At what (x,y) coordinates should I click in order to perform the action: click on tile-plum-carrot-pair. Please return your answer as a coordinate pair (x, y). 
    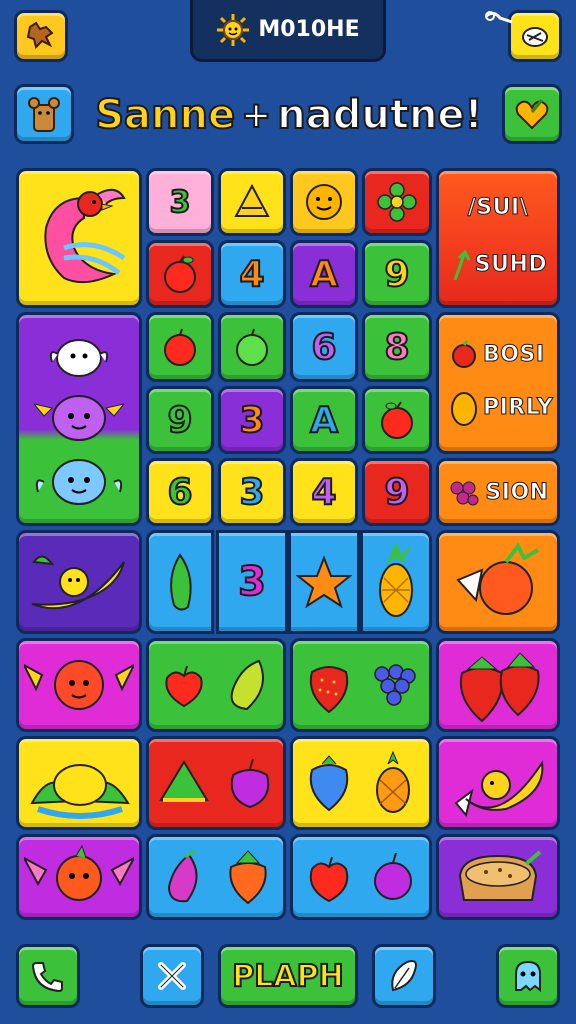
    Looking at the image, I should click on (216, 877).